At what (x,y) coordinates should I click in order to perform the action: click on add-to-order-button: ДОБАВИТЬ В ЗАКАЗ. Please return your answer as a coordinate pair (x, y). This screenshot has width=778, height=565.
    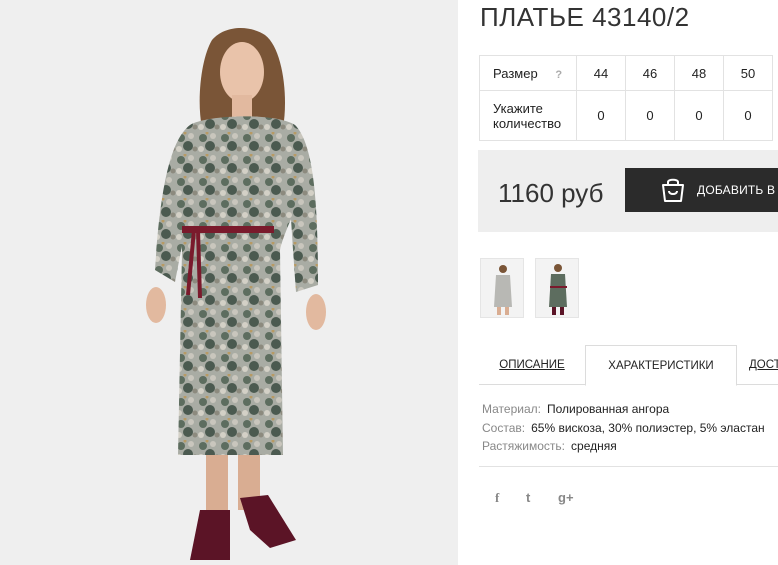
    Looking at the image, I should click on (701, 190).